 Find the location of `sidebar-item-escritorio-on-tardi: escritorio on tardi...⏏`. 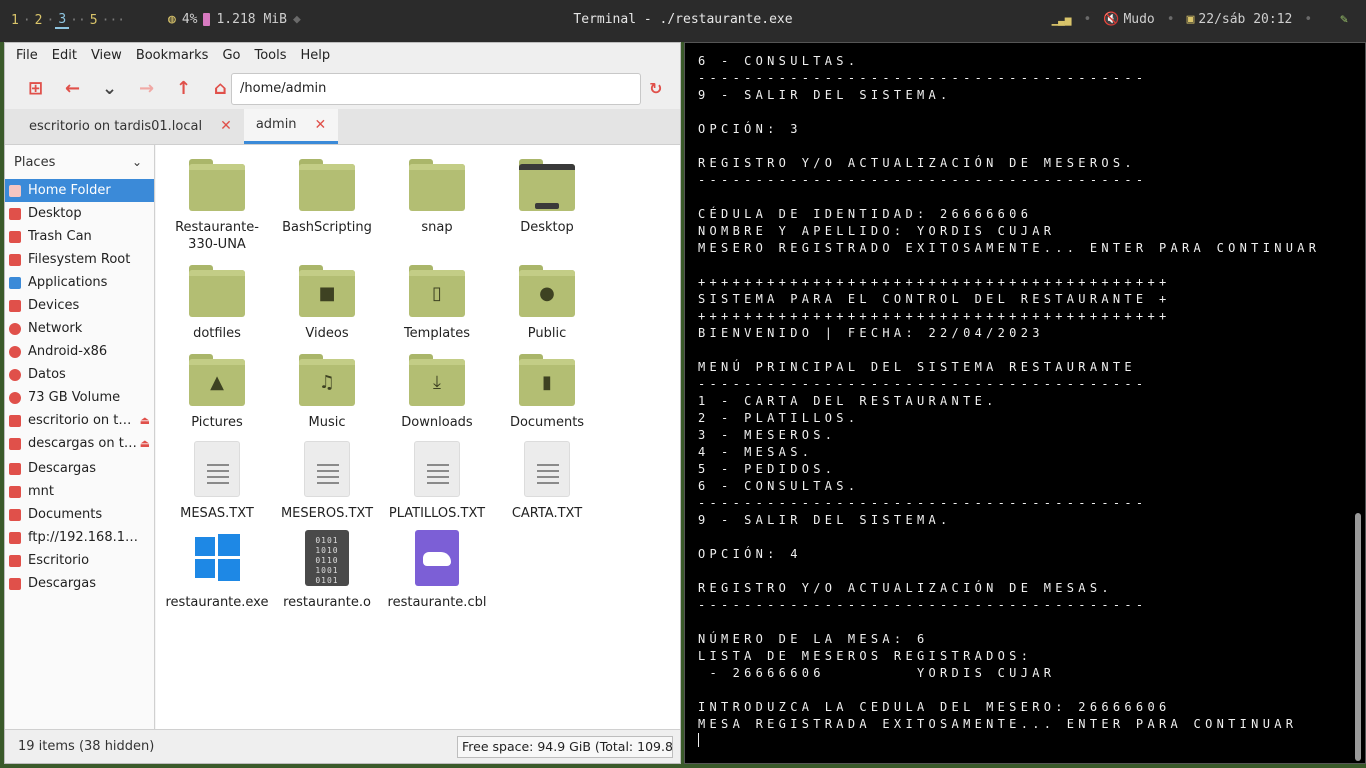

sidebar-item-escritorio-on-tardi: escritorio on tardi...⏏ is located at coordinates (79, 420).